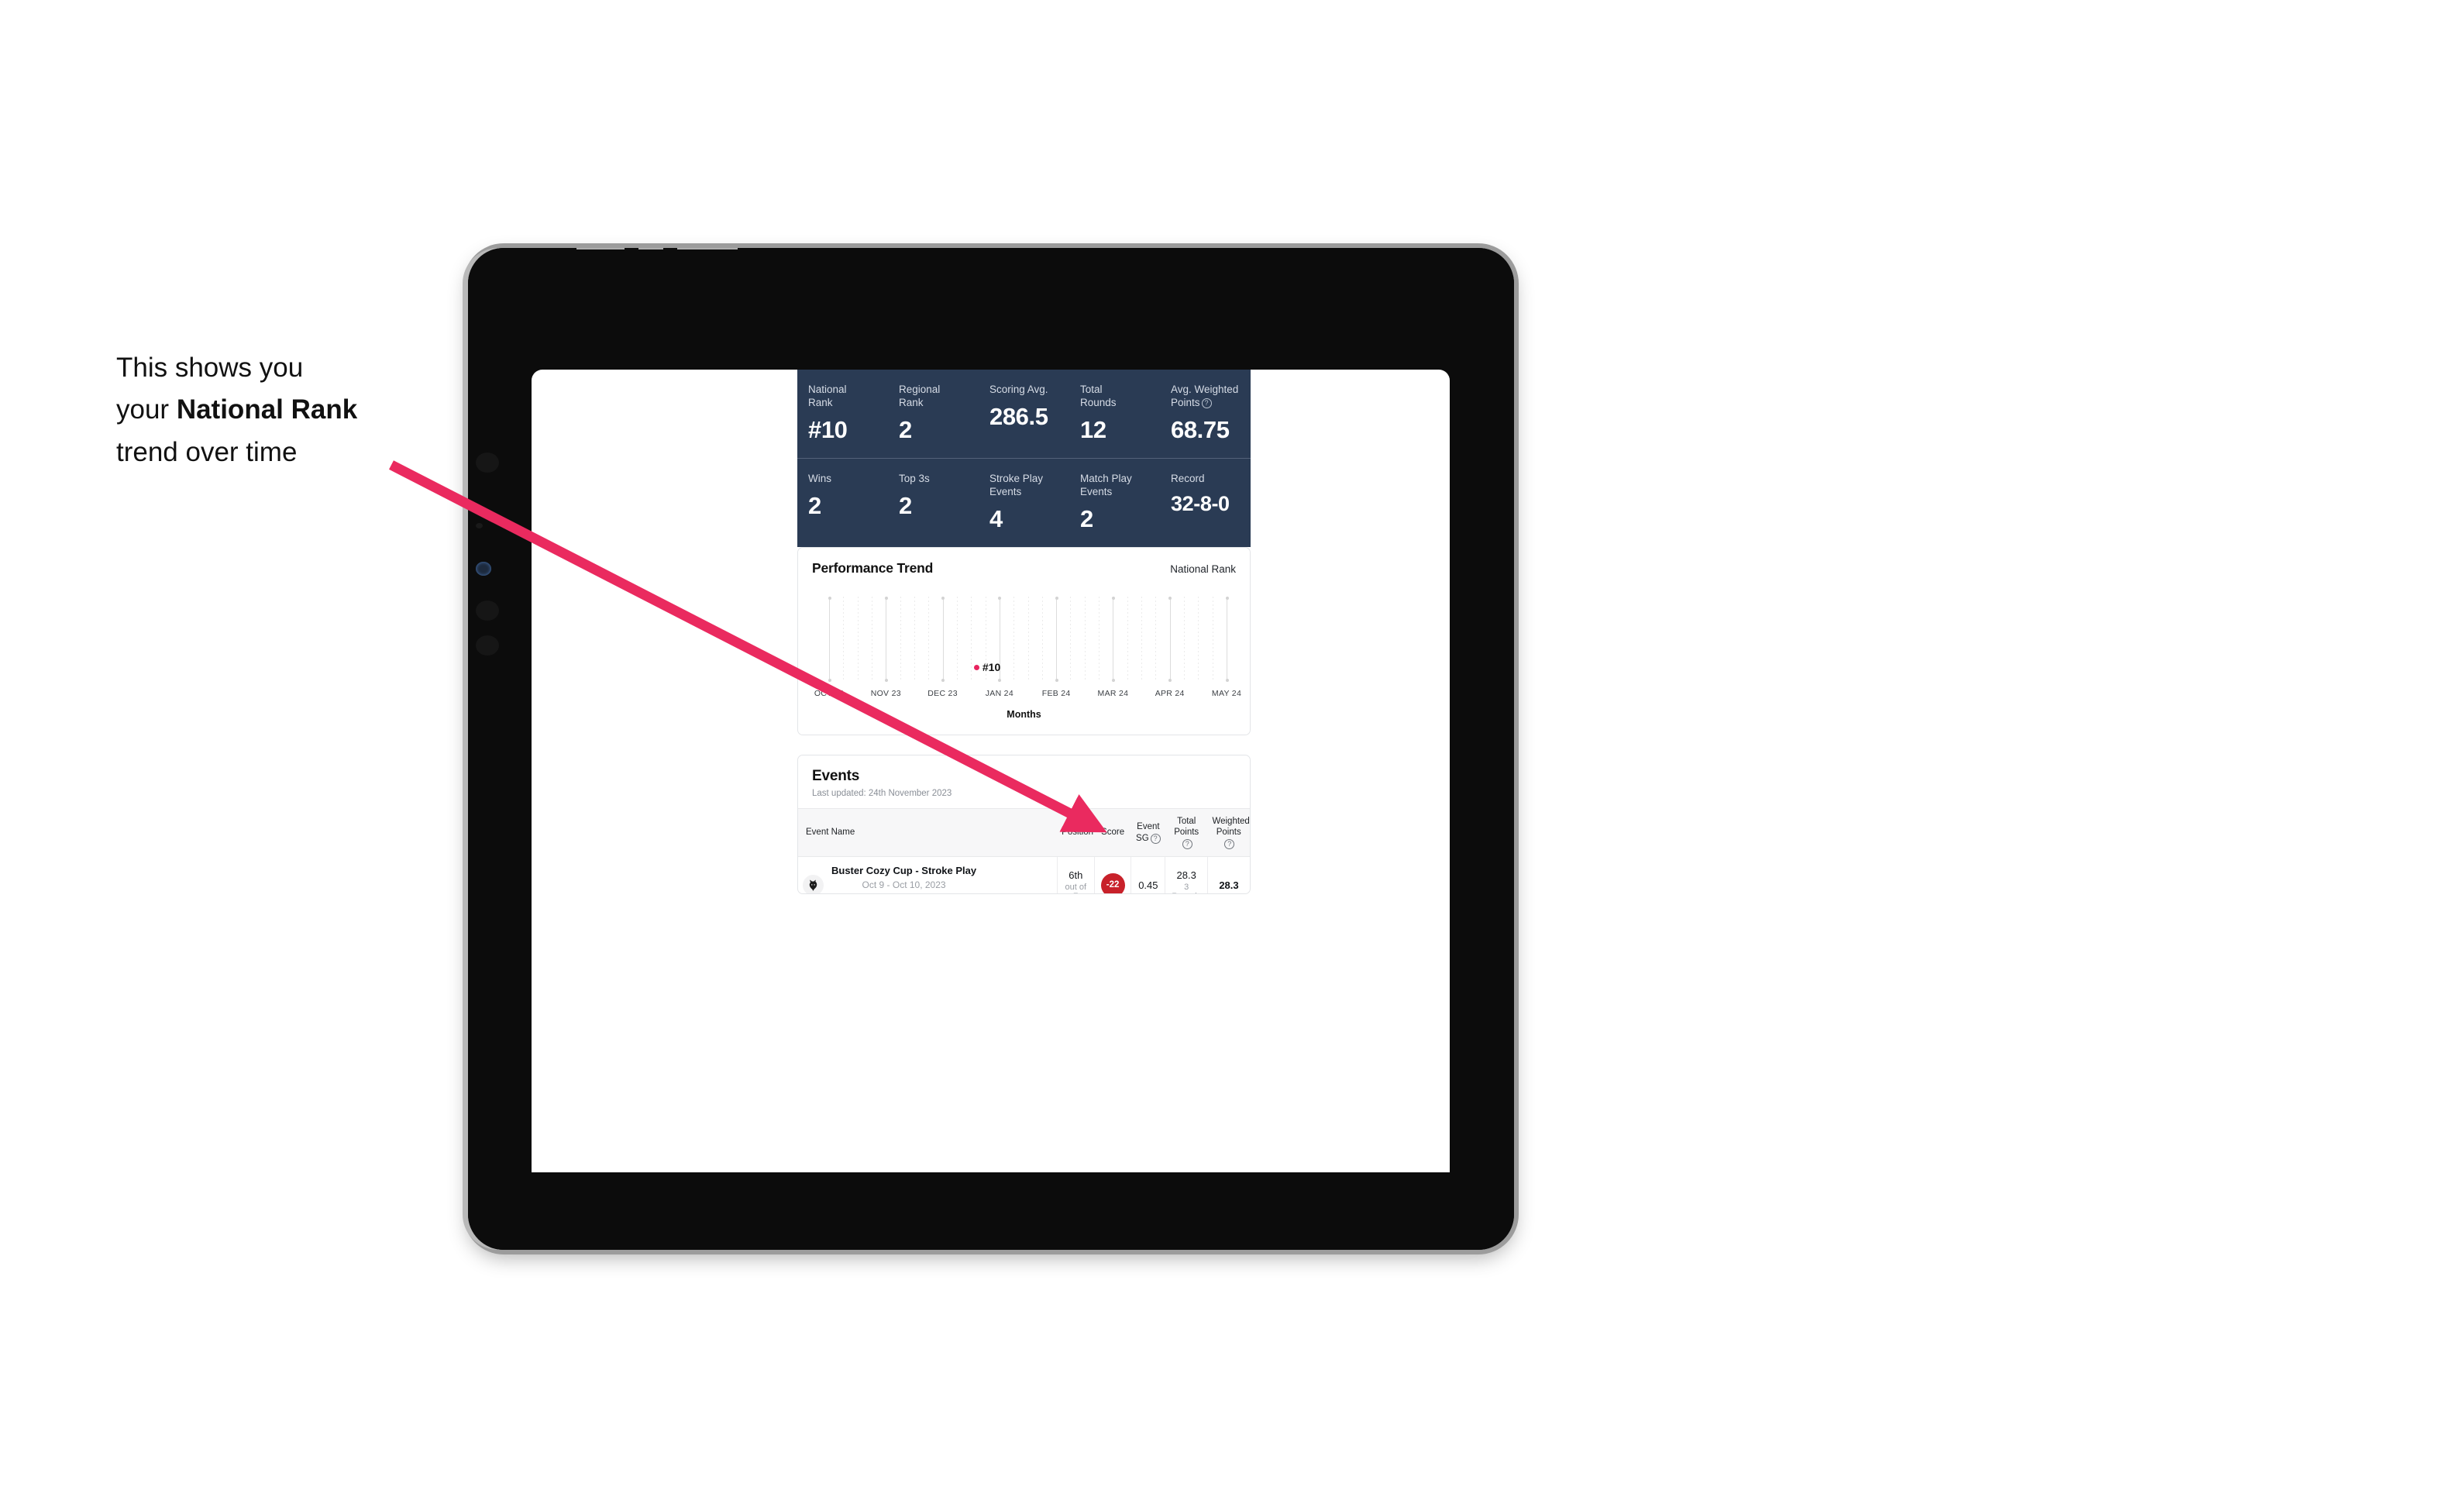  What do you see at coordinates (828, 430) in the screenshot?
I see `stat-value: #10` at bounding box center [828, 430].